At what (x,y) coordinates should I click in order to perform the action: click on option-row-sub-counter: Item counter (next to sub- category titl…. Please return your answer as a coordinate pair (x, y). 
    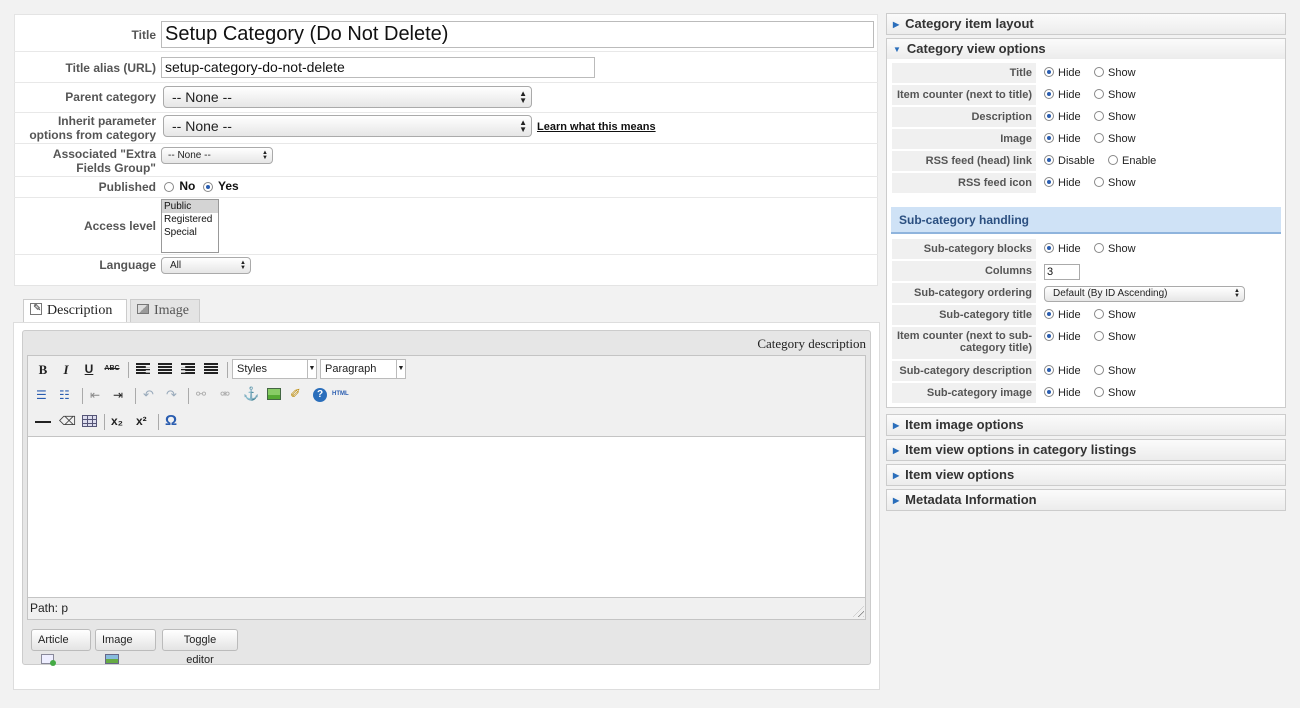
    Looking at the image, I should click on (1086, 343).